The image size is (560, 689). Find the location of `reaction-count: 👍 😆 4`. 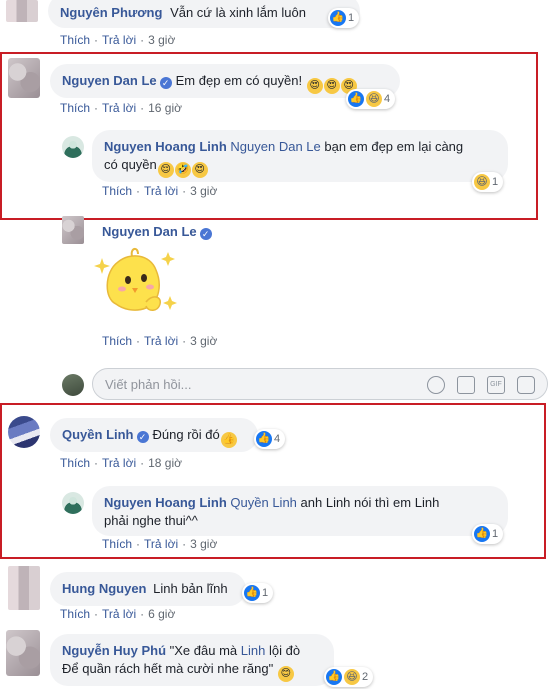

reaction-count: 👍 😆 4 is located at coordinates (371, 99).